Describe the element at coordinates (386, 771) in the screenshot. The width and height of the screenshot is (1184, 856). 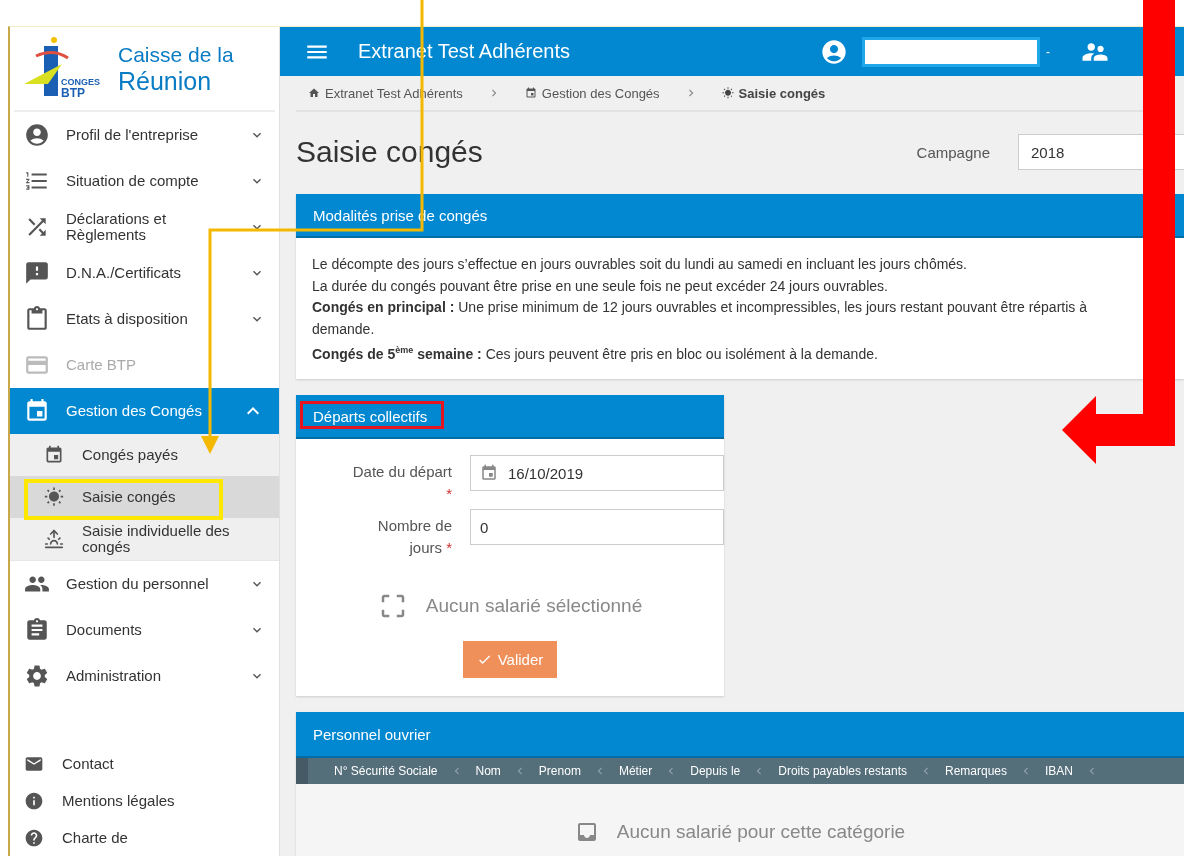
I see `column-header: N° Sécurité Sociale` at that location.